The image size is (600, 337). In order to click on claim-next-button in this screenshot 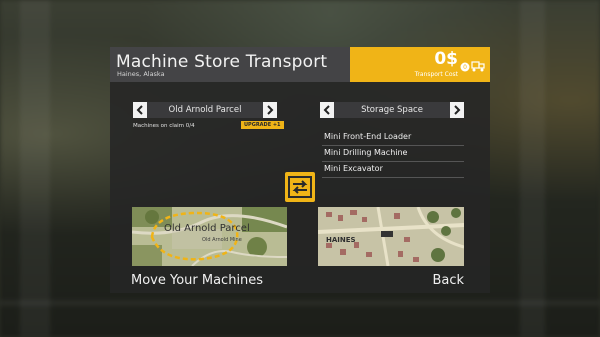, I will do `click(270, 110)`.